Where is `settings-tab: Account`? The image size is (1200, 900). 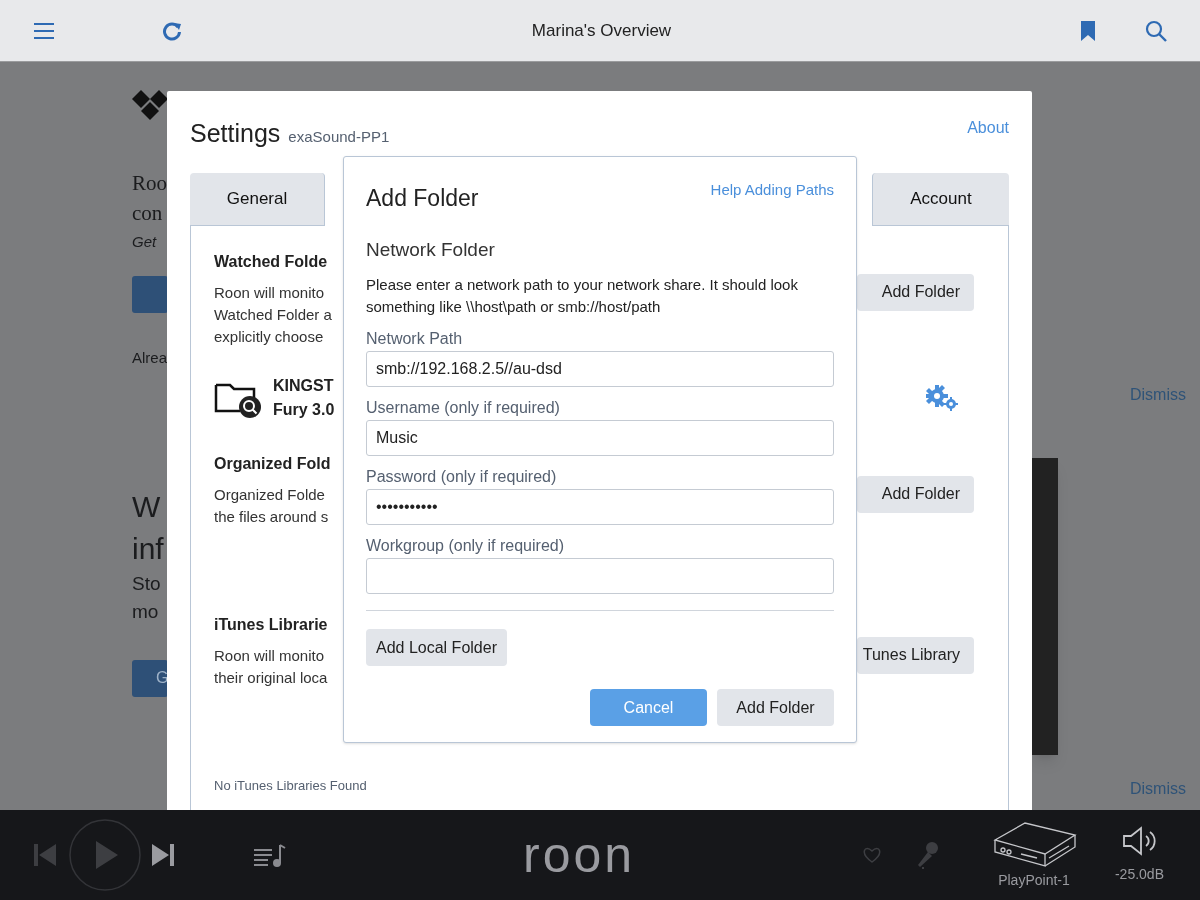 settings-tab: Account is located at coordinates (940, 199).